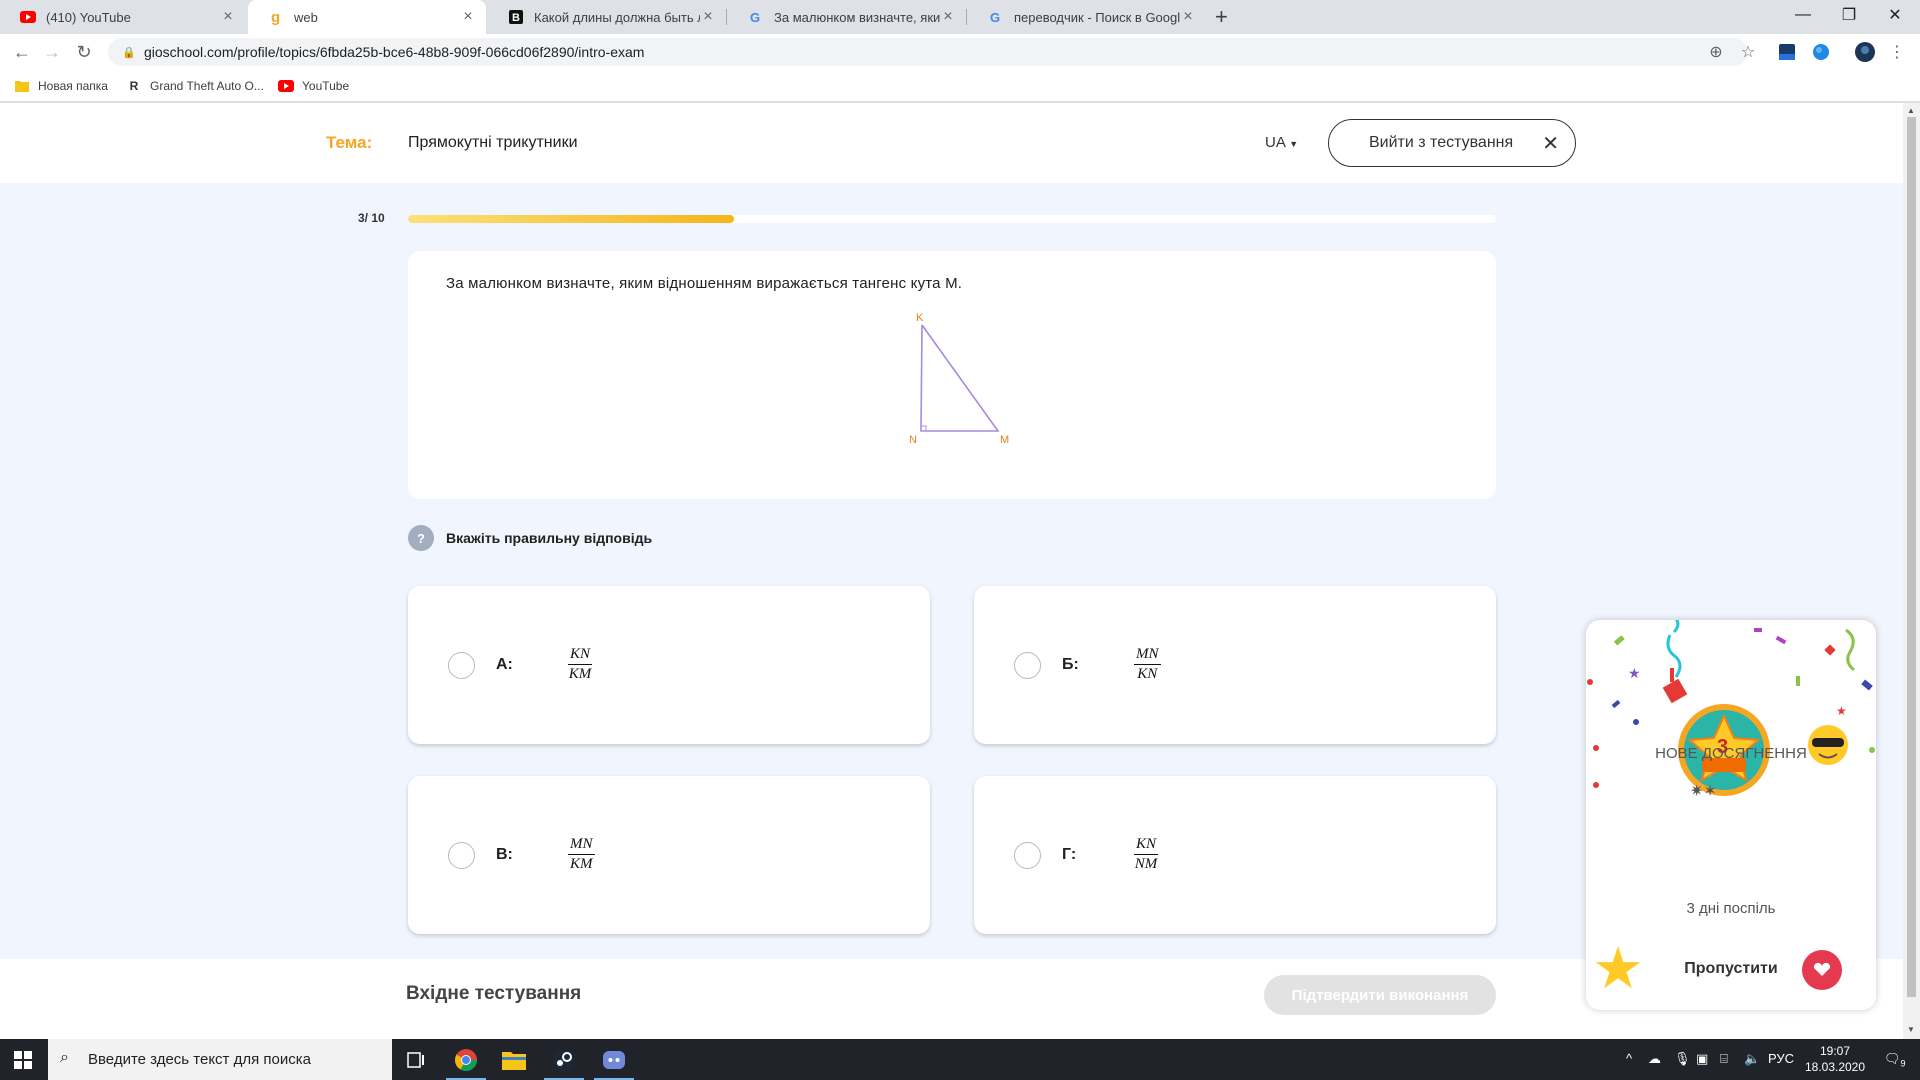 The height and width of the screenshot is (1080, 1920). I want to click on lock-icon: 🔒, so click(129, 52).